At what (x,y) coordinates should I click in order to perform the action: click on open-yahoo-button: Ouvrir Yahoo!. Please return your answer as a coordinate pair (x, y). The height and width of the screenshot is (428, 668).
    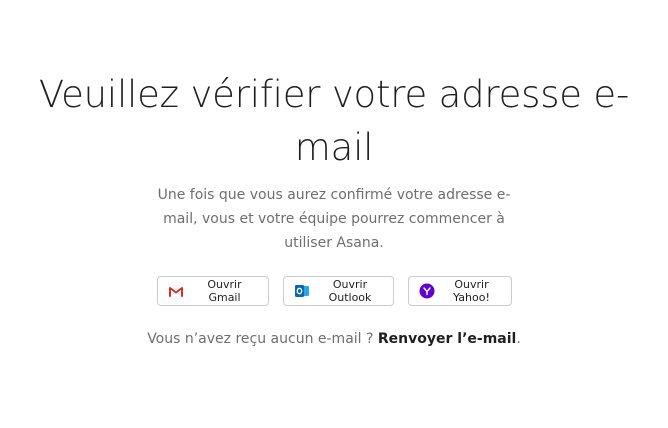
    Looking at the image, I should click on (459, 291).